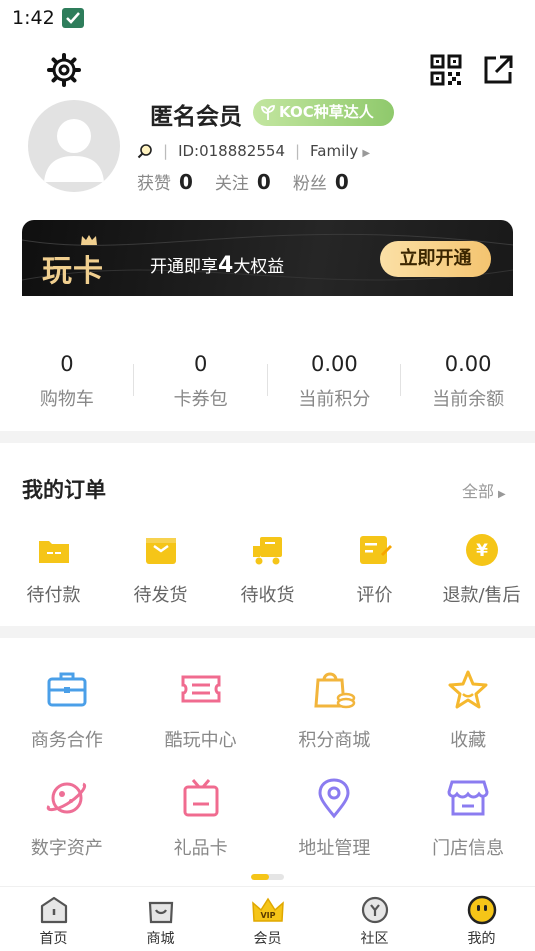 The image size is (535, 951). Describe the element at coordinates (160, 912) in the screenshot. I see `bag-smile-icon` at that location.